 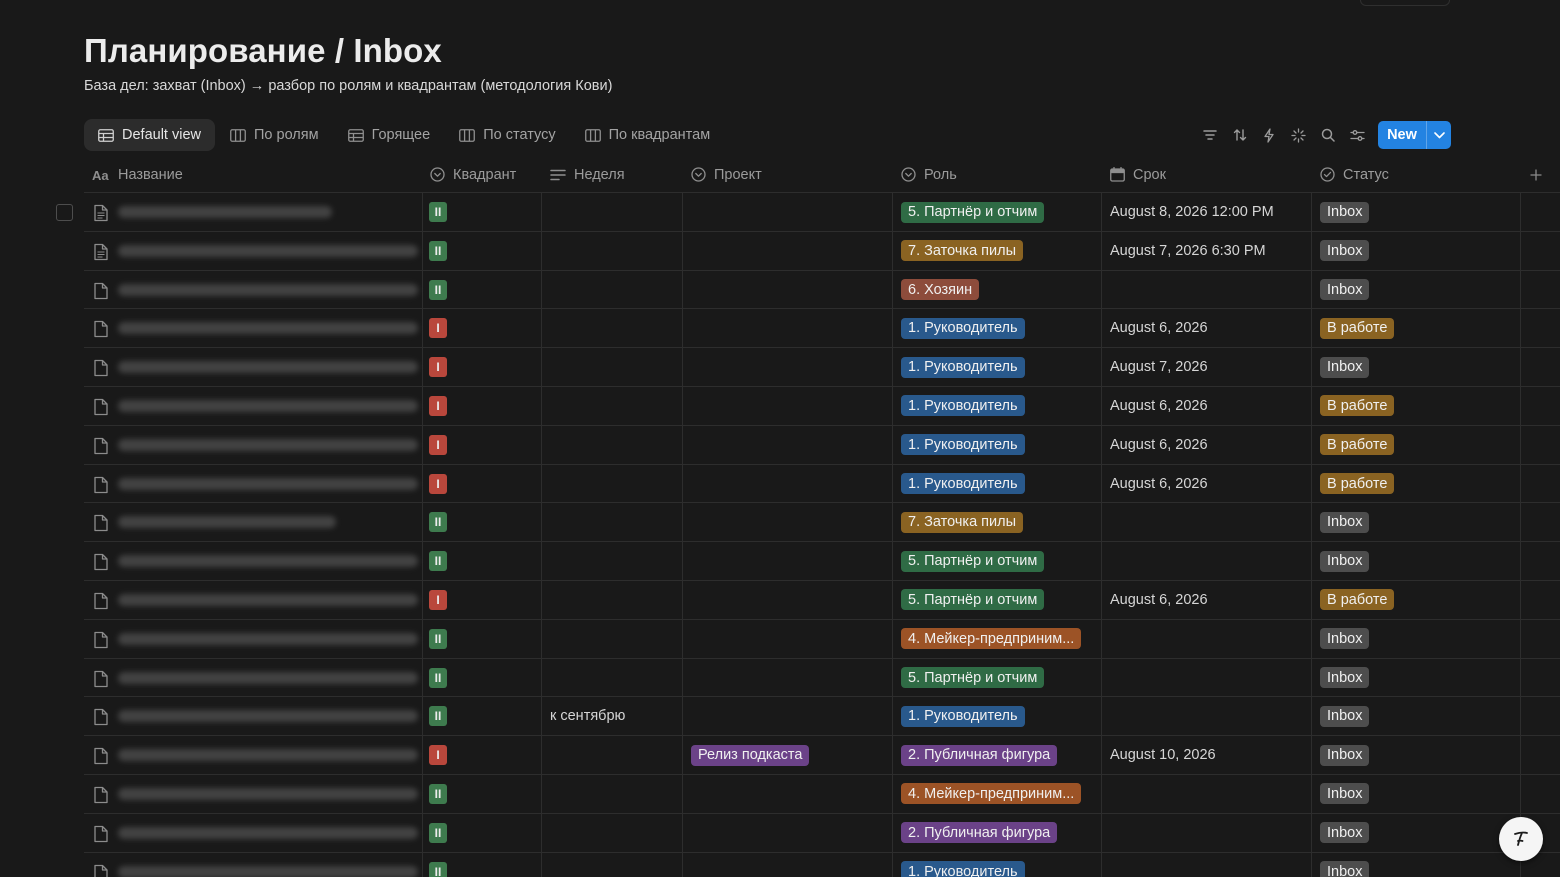 What do you see at coordinates (726, 174) in the screenshot?
I see `column-header-project: Проект` at bounding box center [726, 174].